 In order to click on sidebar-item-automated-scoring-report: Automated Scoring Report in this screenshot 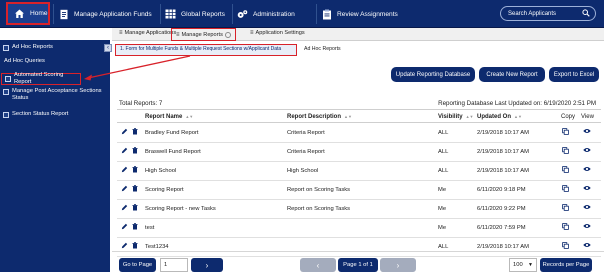, I will do `click(41, 78)`.